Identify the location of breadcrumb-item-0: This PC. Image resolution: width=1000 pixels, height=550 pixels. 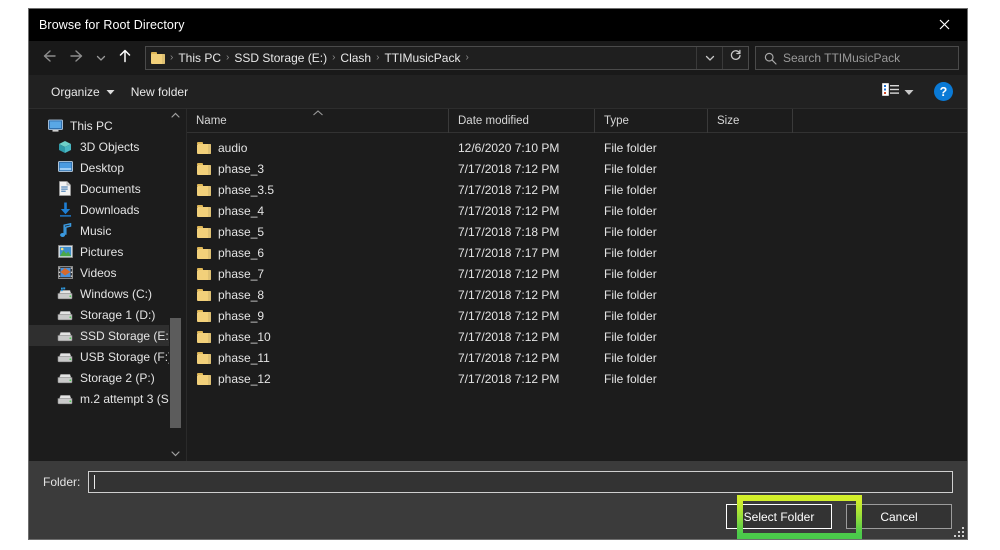
(199, 58).